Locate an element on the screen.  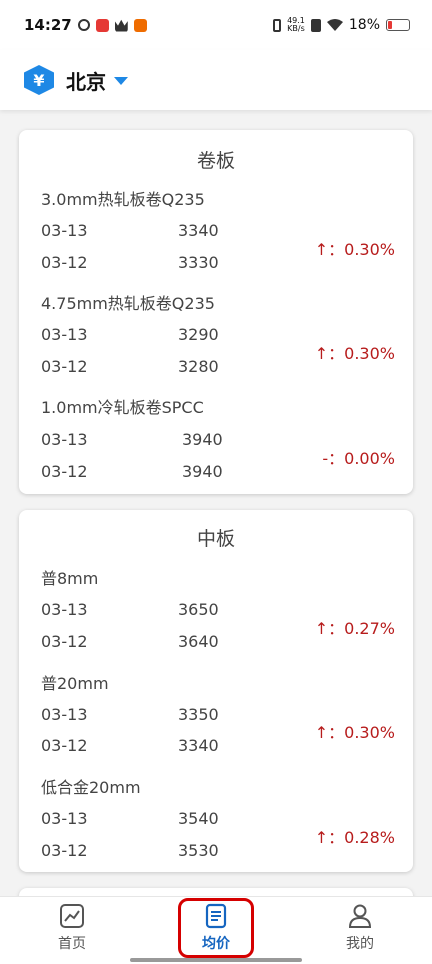
row-price: 3530 is located at coordinates (198, 850).